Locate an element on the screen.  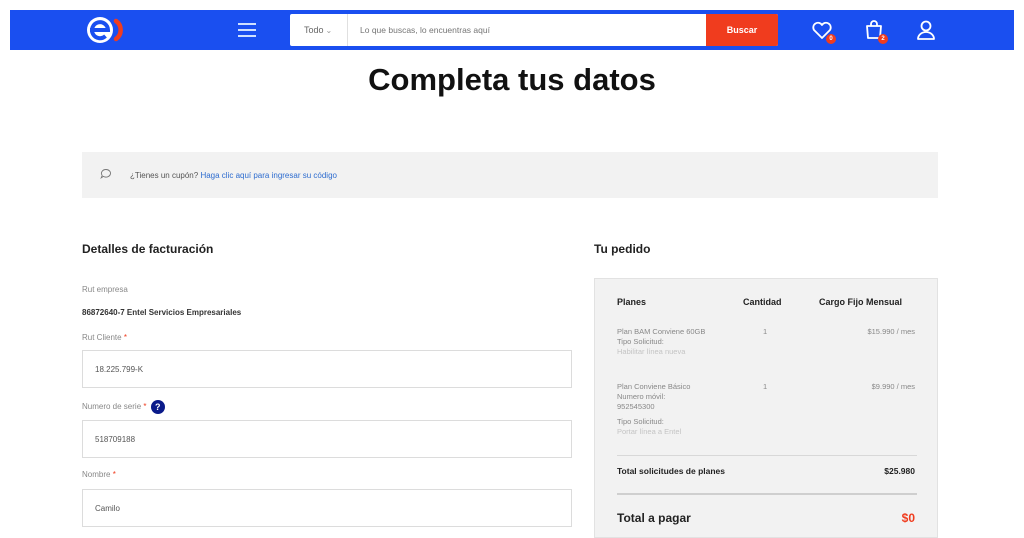
serie-label-text: Numero de serie is located at coordinates (112, 407).